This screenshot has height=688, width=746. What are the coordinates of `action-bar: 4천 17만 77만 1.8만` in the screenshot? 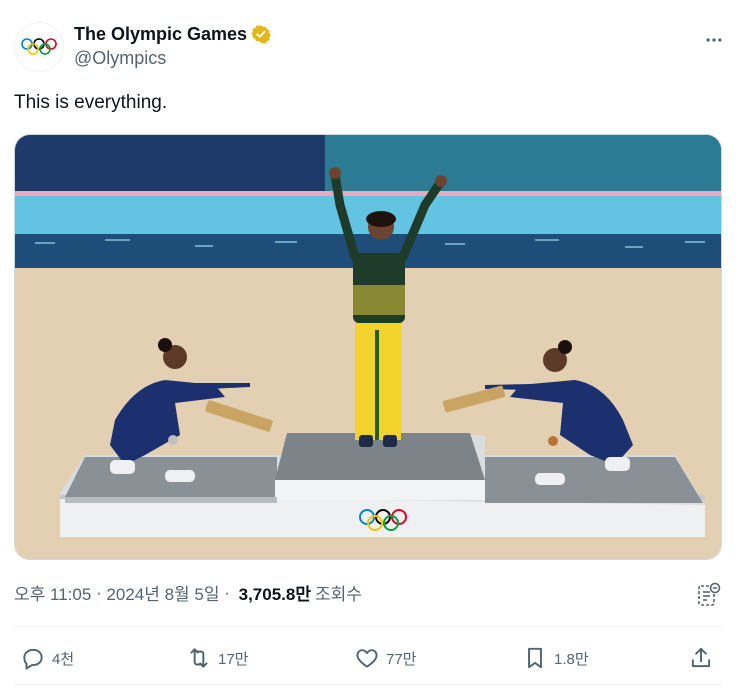 It's located at (368, 658).